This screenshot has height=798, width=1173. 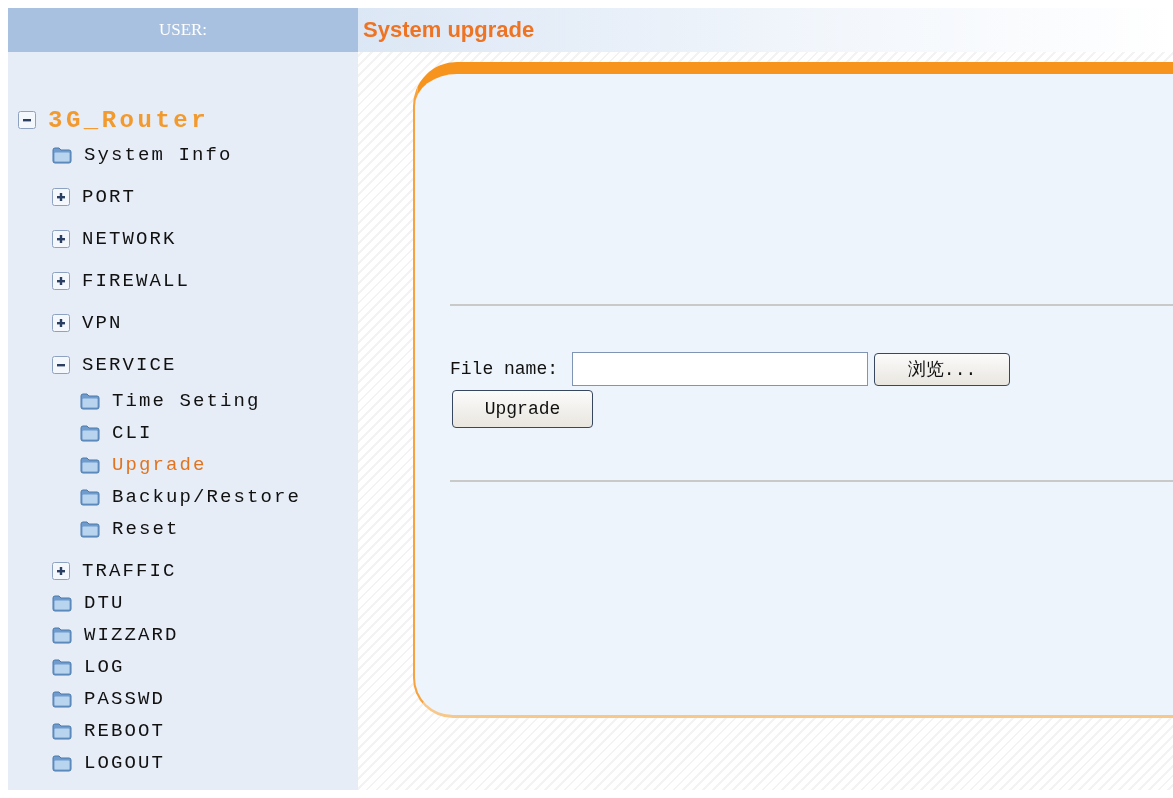 What do you see at coordinates (122, 731) in the screenshot?
I see `tree-item: REBOOT` at bounding box center [122, 731].